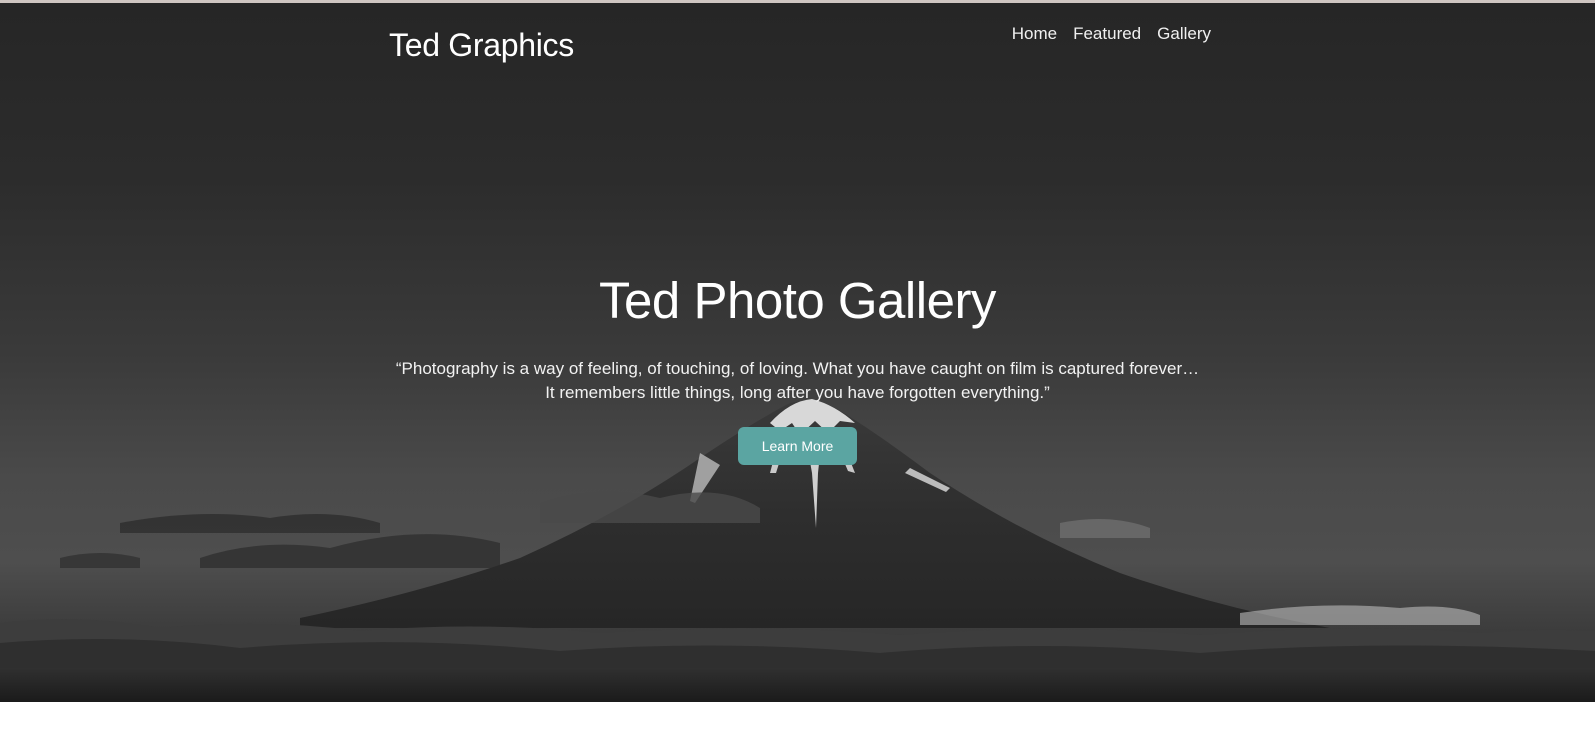 The image size is (1595, 751). Describe the element at coordinates (797, 300) in the screenshot. I see `hero-title: Ted Photo Gallery` at that location.